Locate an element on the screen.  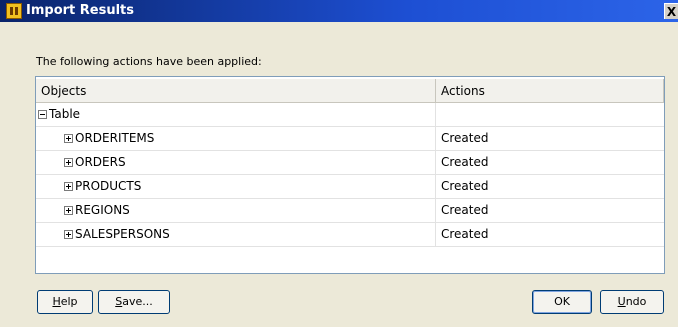
table-row: PRODUCTS Created is located at coordinates (350, 187).